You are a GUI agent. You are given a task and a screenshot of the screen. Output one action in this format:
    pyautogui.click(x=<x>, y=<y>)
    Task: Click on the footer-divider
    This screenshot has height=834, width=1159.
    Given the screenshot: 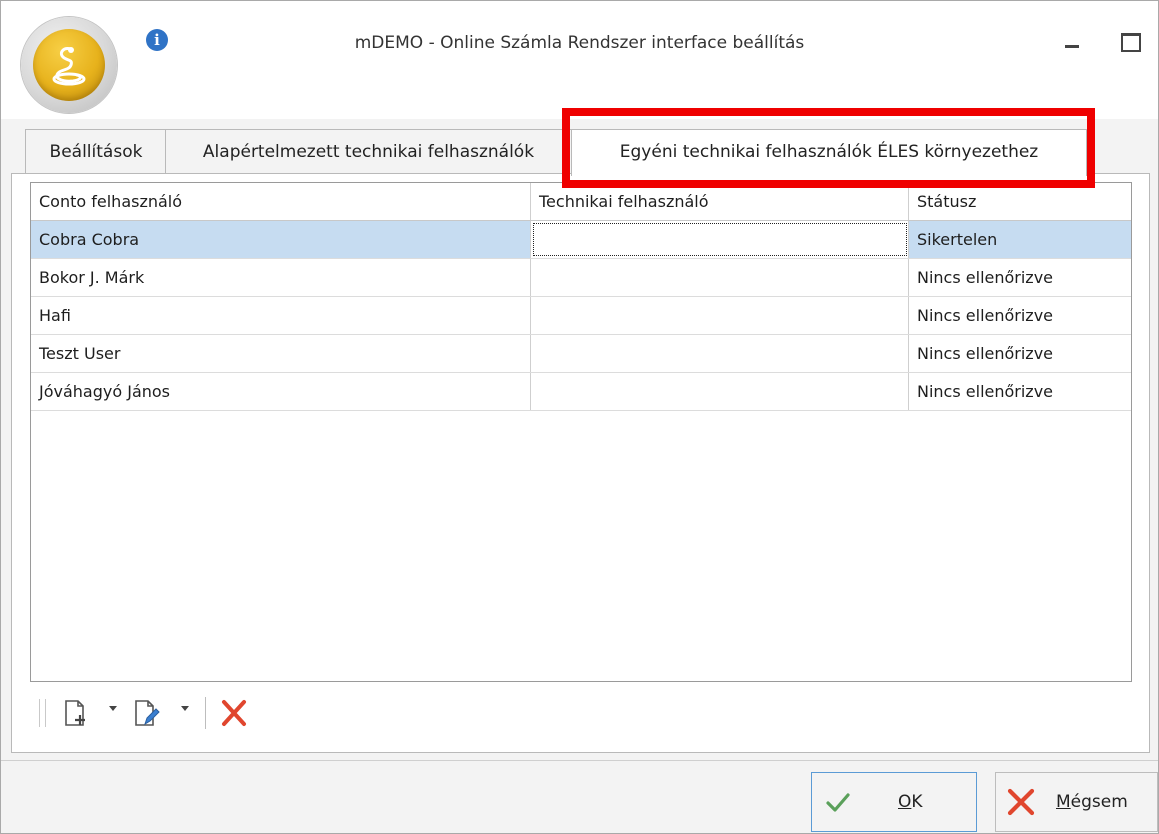 What is the action you would take?
    pyautogui.click(x=579, y=760)
    